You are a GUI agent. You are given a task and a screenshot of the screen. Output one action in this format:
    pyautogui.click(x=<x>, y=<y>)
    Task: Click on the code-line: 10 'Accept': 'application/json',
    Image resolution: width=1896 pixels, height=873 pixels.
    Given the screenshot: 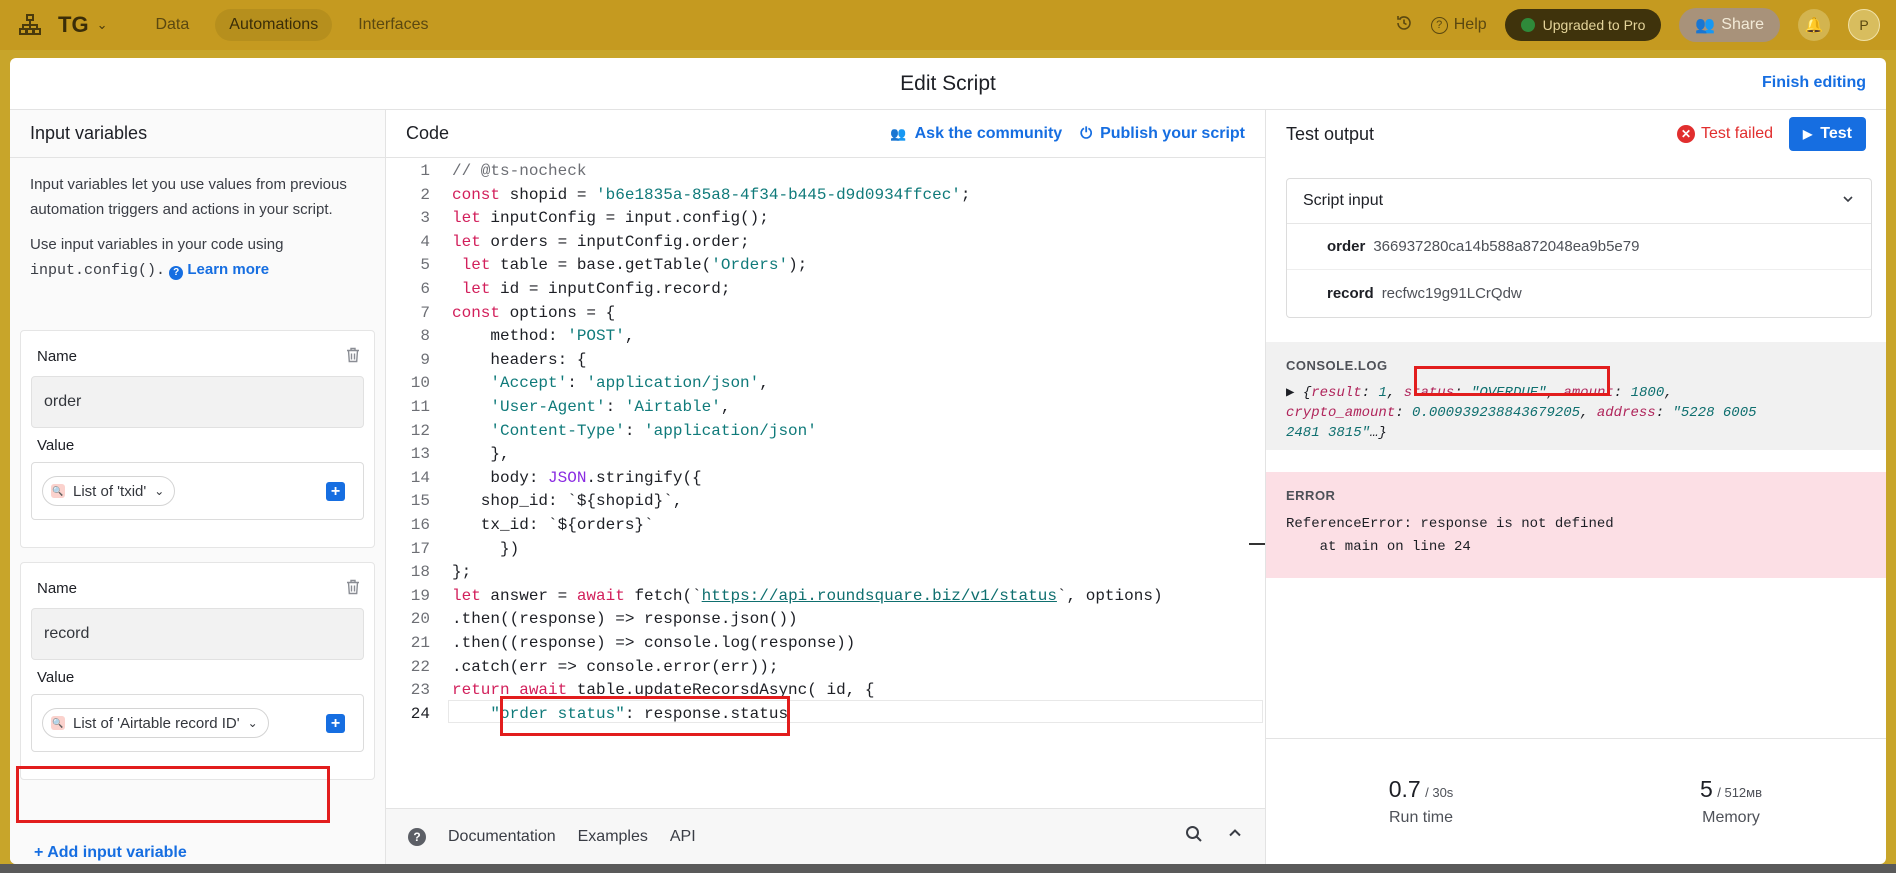 What is the action you would take?
    pyautogui.click(x=825, y=384)
    